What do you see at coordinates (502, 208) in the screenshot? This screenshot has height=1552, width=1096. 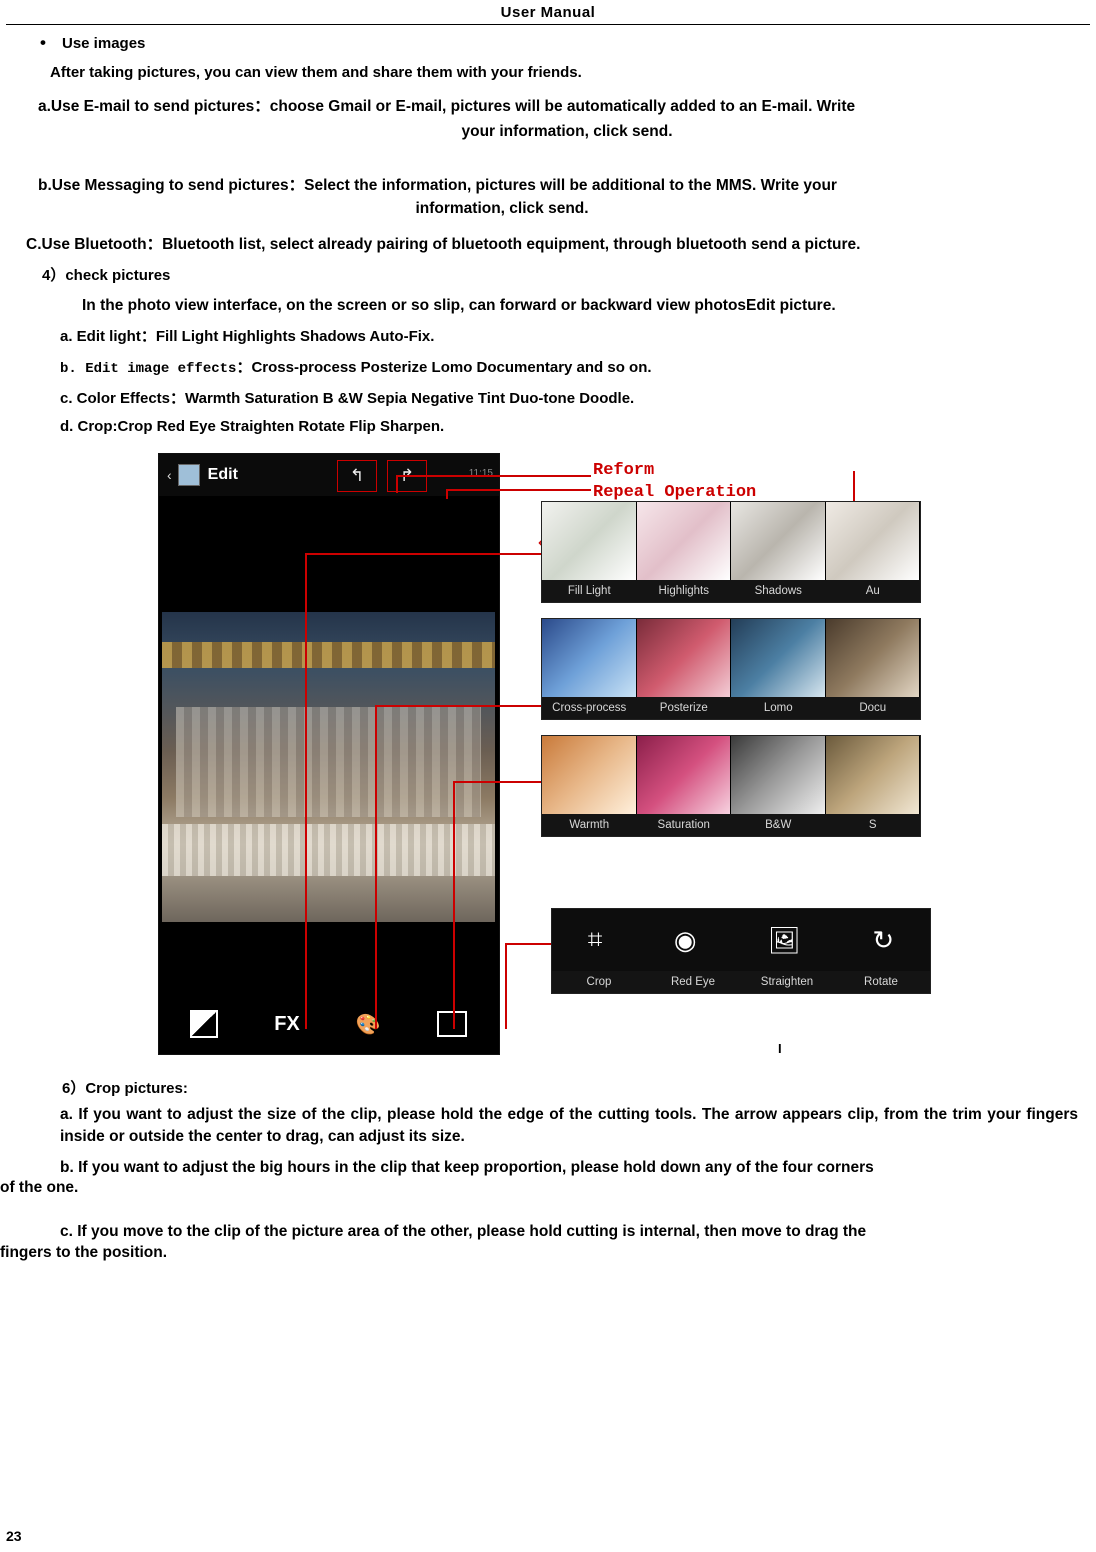 I see `item-b-text-second-line: information, click send.` at bounding box center [502, 208].